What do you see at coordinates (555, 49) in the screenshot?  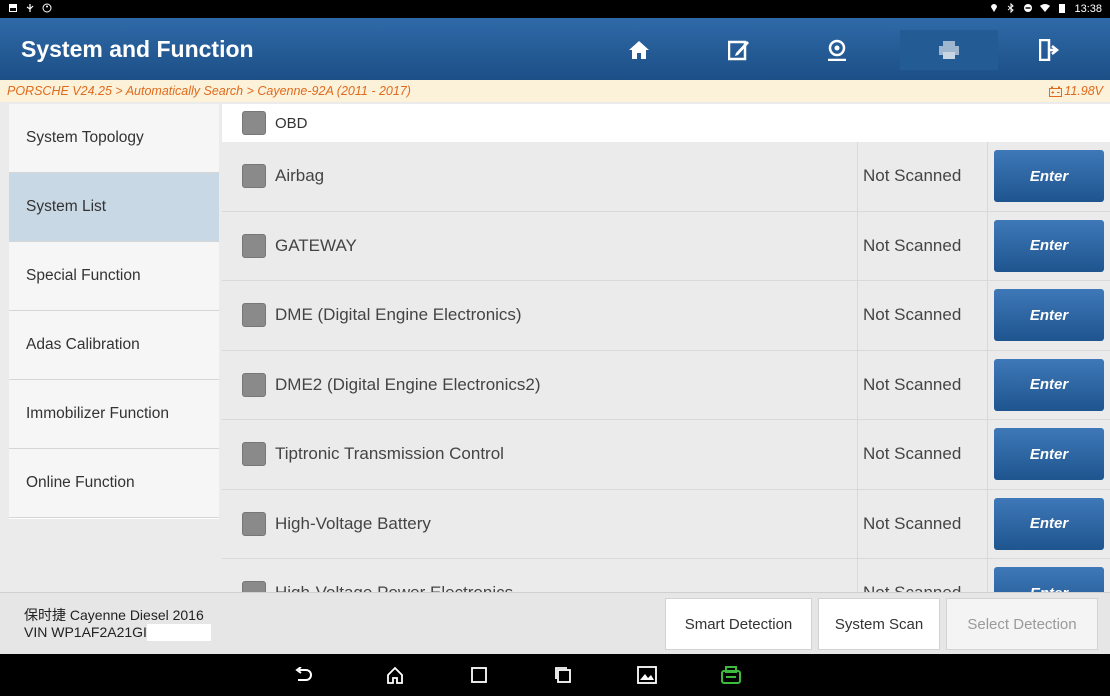 I see `title-bar: System and Function` at bounding box center [555, 49].